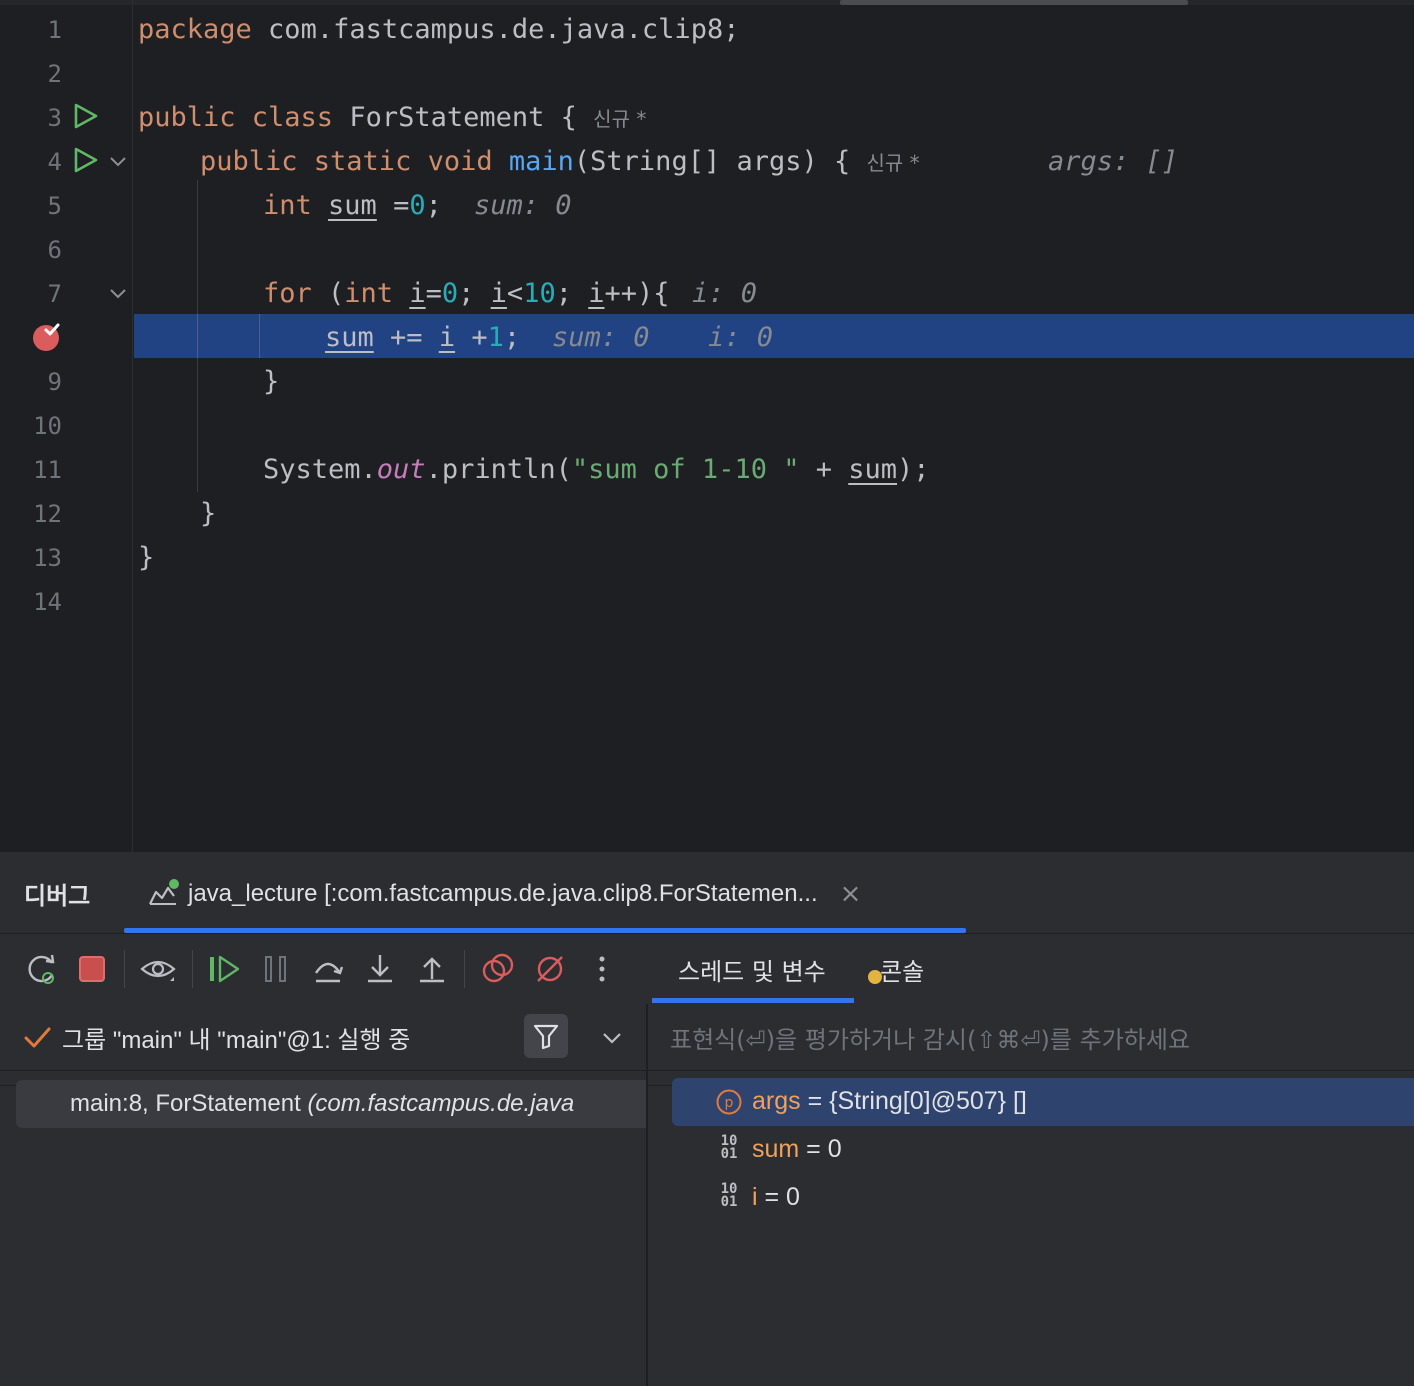 The width and height of the screenshot is (1414, 1386). Describe the element at coordinates (539, 293) in the screenshot. I see `number-literal: 10` at that location.